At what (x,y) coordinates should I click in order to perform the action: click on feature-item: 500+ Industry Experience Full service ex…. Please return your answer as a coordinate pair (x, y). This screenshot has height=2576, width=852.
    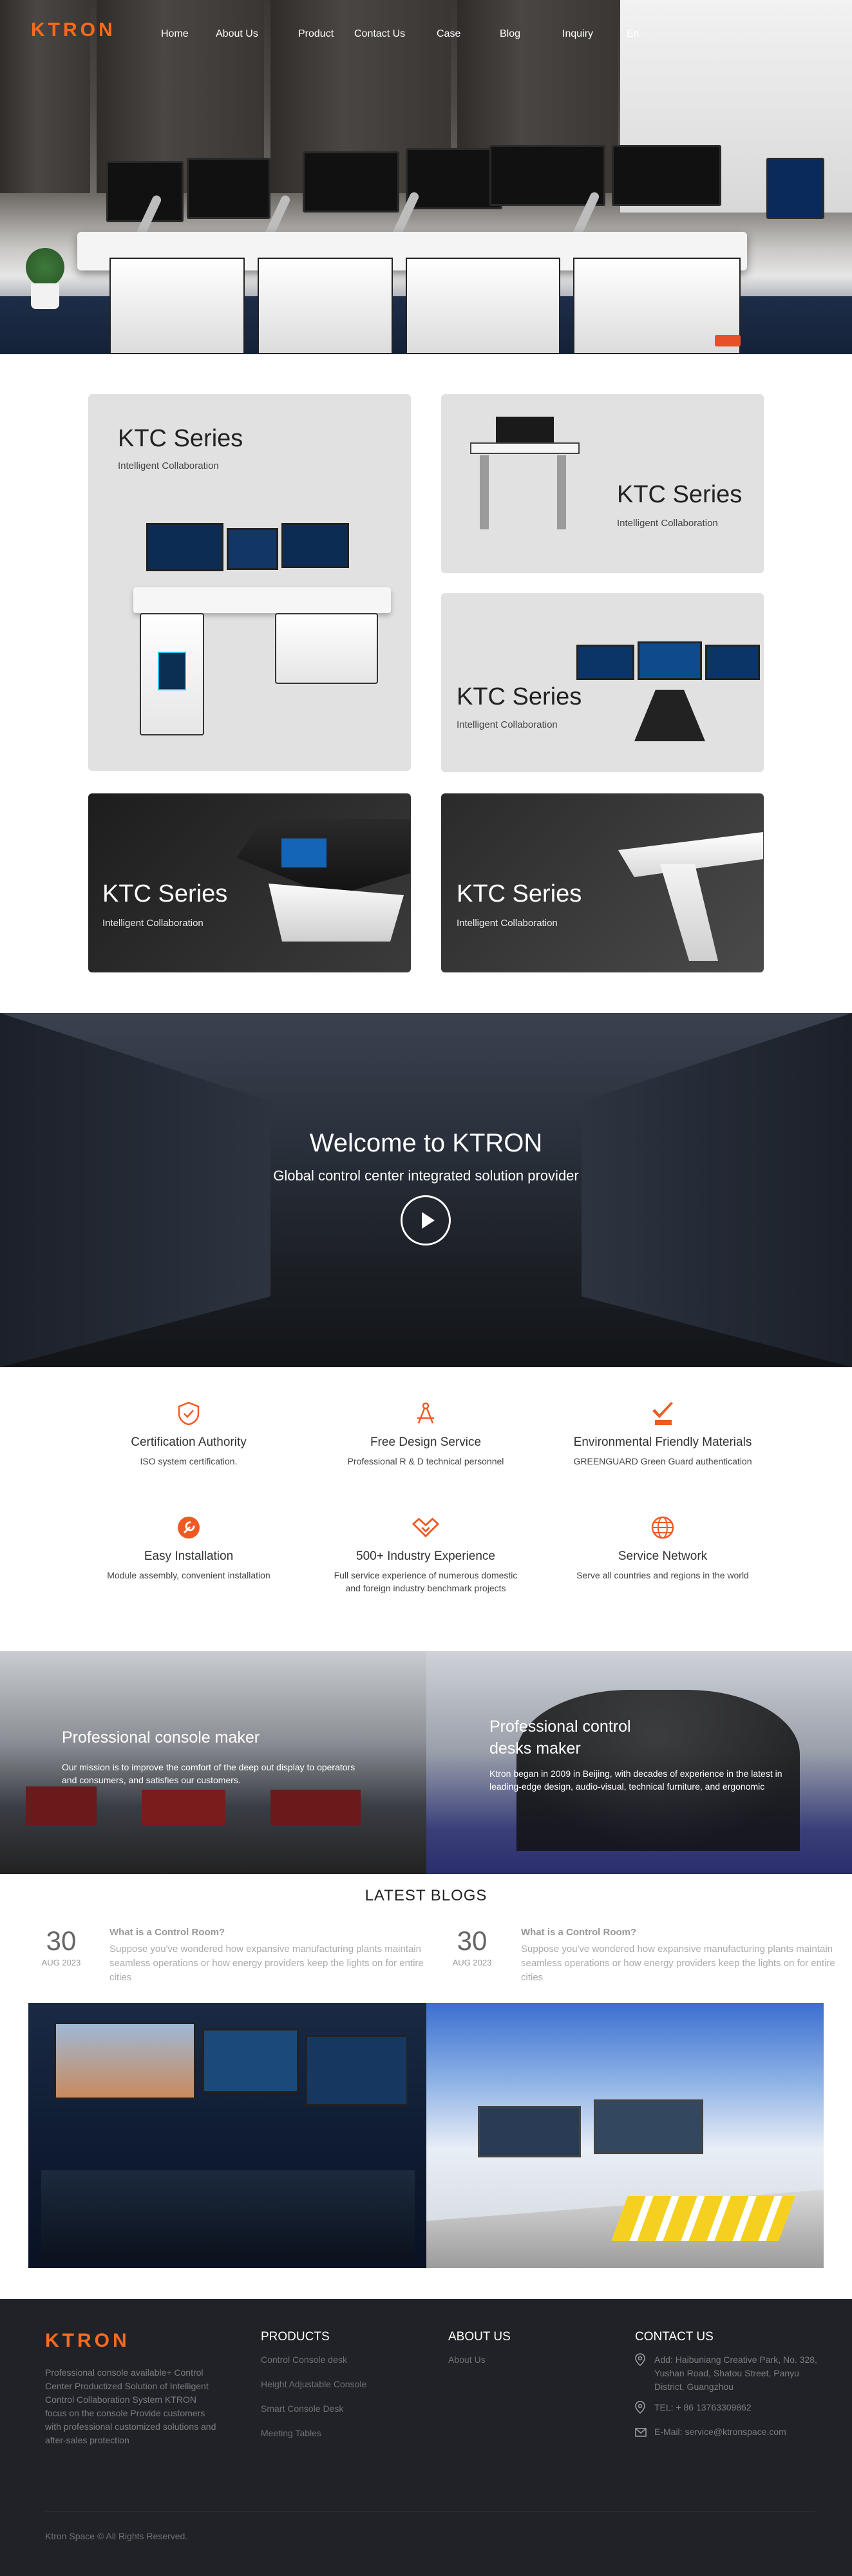
    Looking at the image, I should click on (425, 1554).